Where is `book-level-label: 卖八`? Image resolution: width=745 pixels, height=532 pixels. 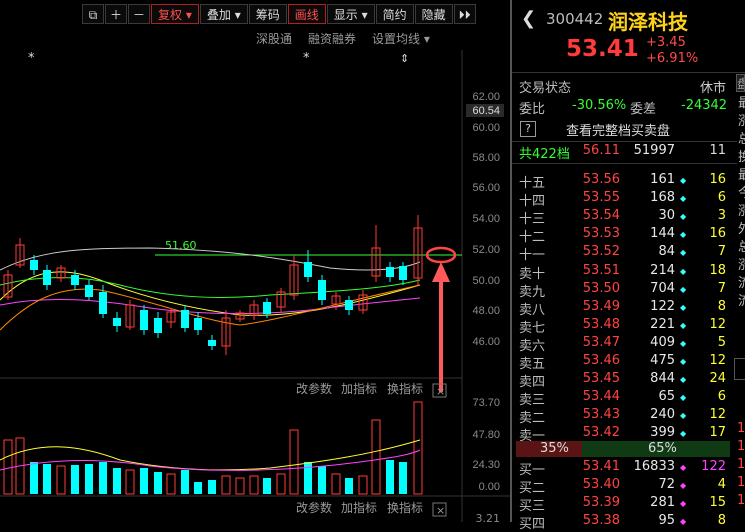 book-level-label: 卖八 is located at coordinates (532, 310).